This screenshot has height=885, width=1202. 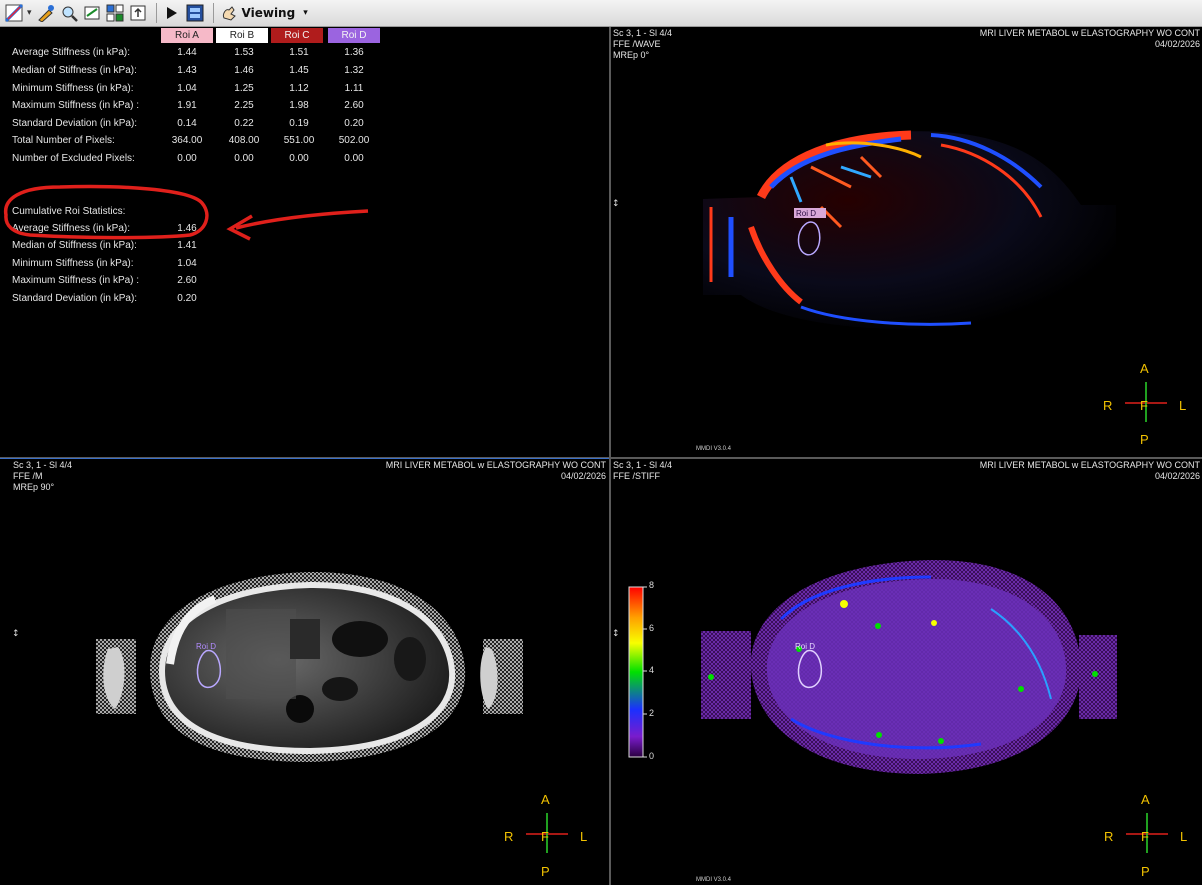 I want to click on window-level-dropdown-icon: ▾, so click(x=29, y=13).